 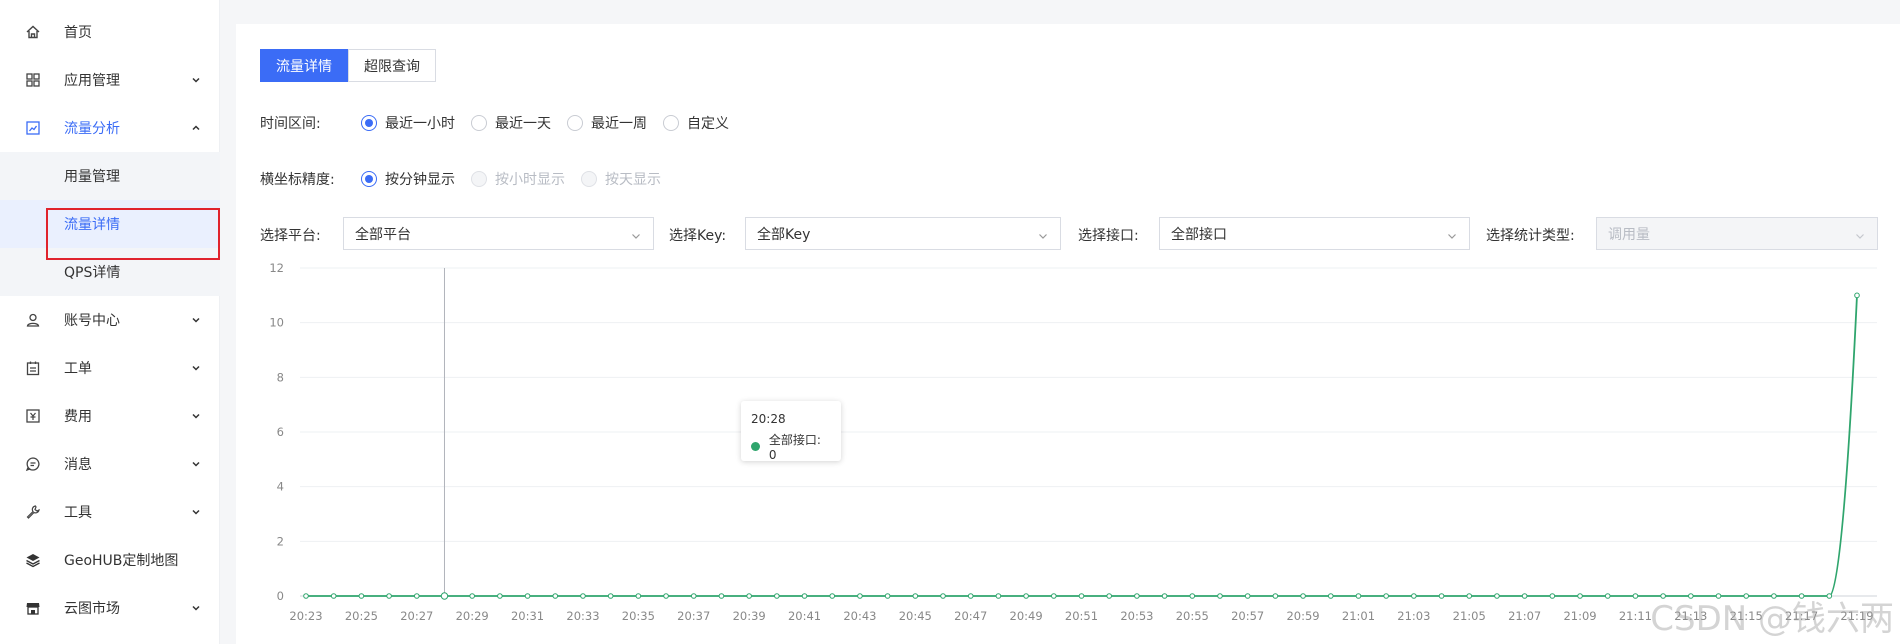 I want to click on tooltip-value: 全部接口: 0, so click(x=794, y=447).